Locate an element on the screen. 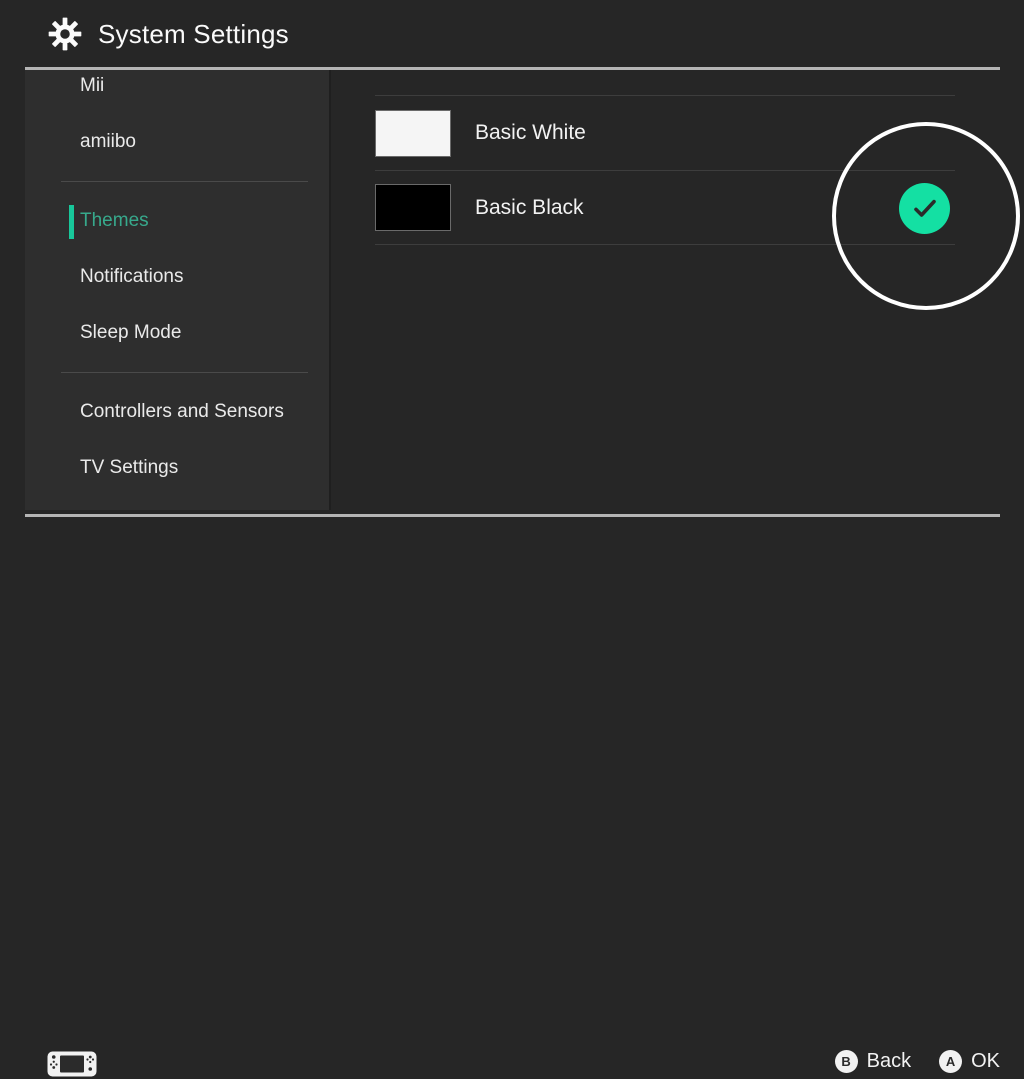  selected-check-badge is located at coordinates (924, 208).